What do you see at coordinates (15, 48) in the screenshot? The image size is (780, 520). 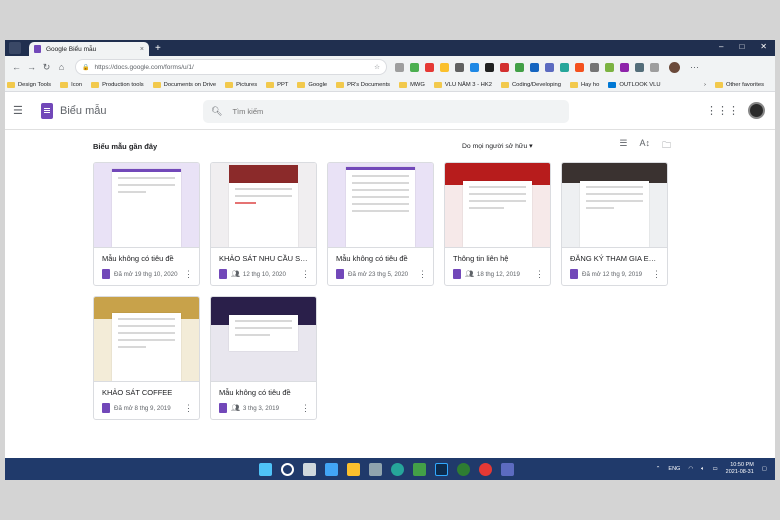 I see `window-menu-icon` at bounding box center [15, 48].